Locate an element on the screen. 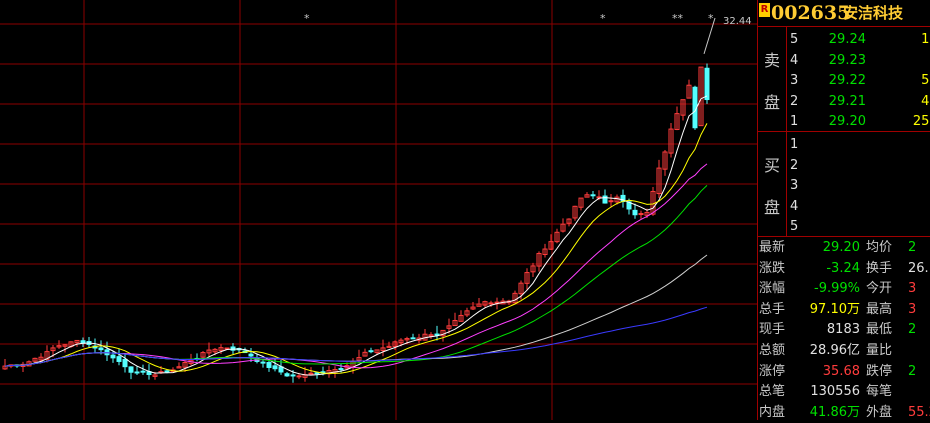 Image resolution: width=930 pixels, height=423 pixels. stat-value: 8183 is located at coordinates (843, 330).